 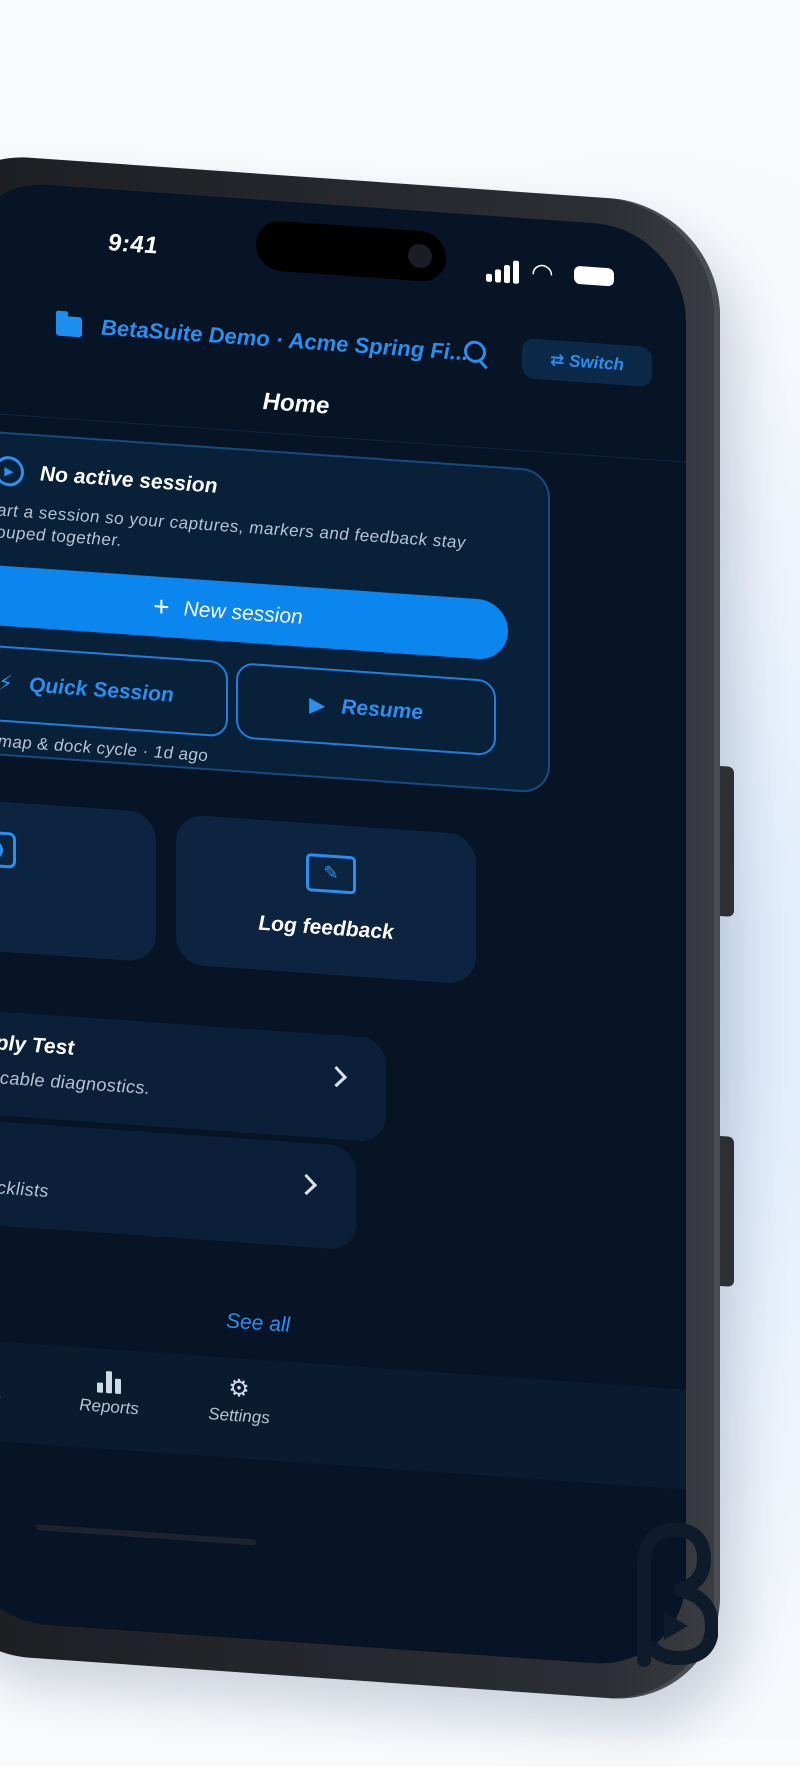 What do you see at coordinates (23, 1372) in the screenshot?
I see `stopwatch-icon: ⏱` at bounding box center [23, 1372].